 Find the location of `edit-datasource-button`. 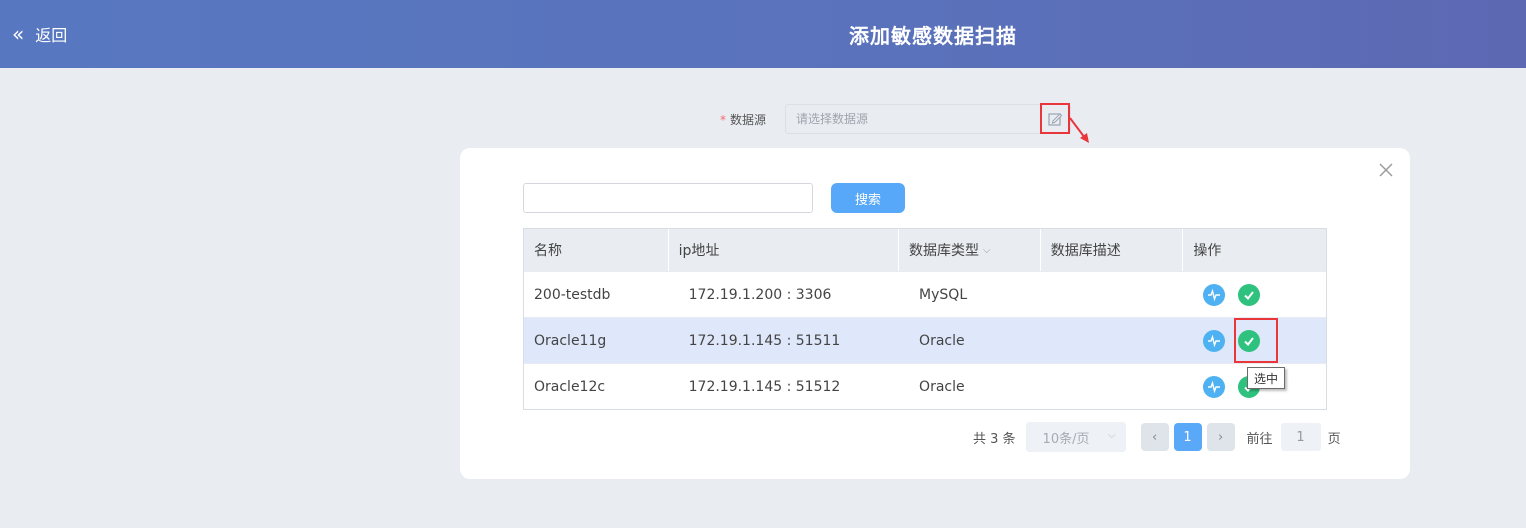

edit-datasource-button is located at coordinates (1055, 118).